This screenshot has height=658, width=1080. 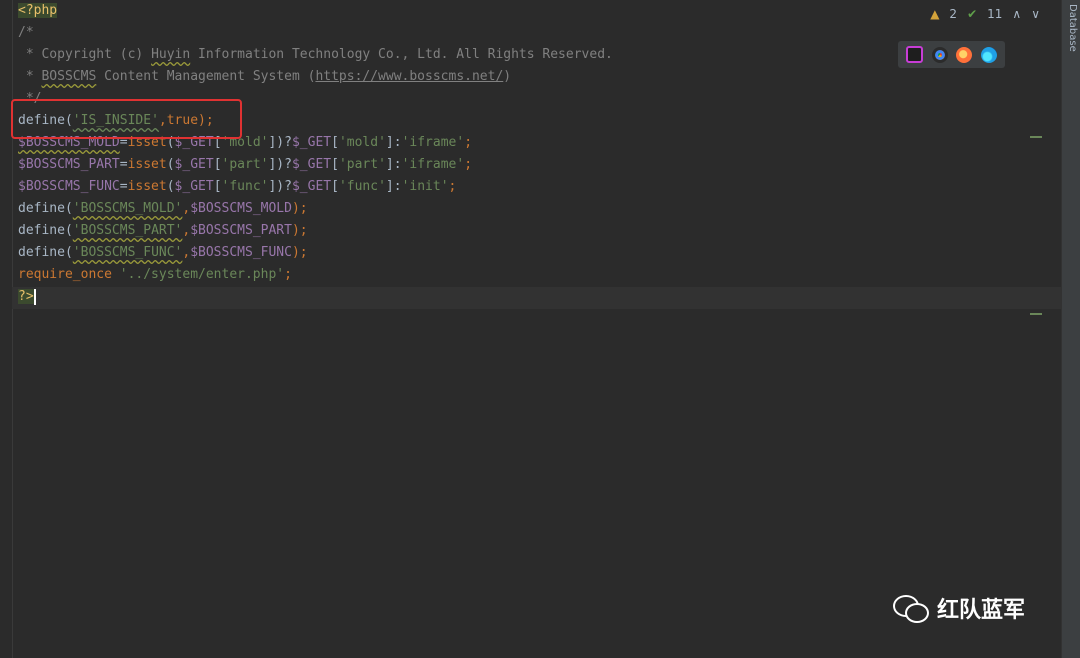 I want to click on watermark: 红队蓝军, so click(x=959, y=608).